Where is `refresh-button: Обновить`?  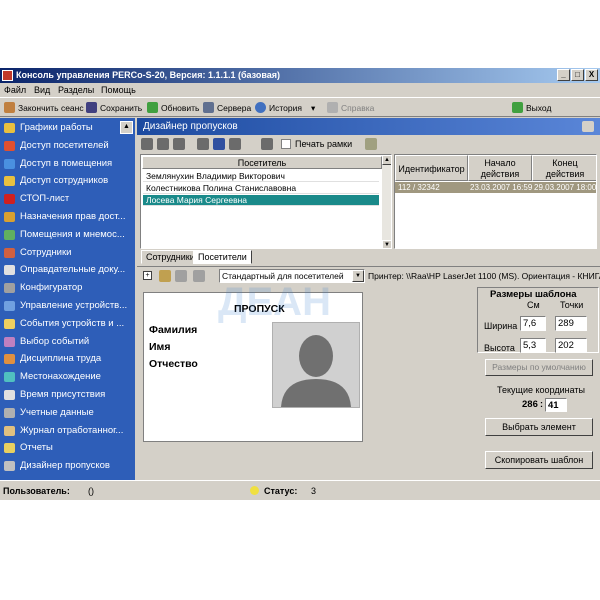 refresh-button: Обновить is located at coordinates (173, 108).